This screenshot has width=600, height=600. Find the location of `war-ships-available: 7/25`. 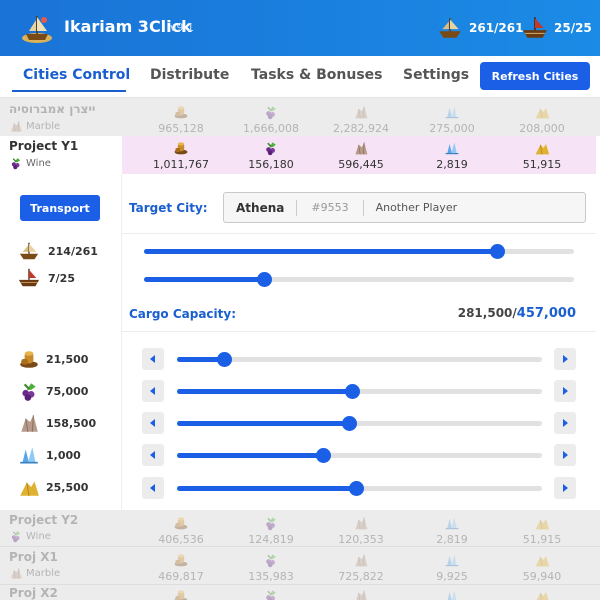

war-ships-available: 7/25 is located at coordinates (46, 278).